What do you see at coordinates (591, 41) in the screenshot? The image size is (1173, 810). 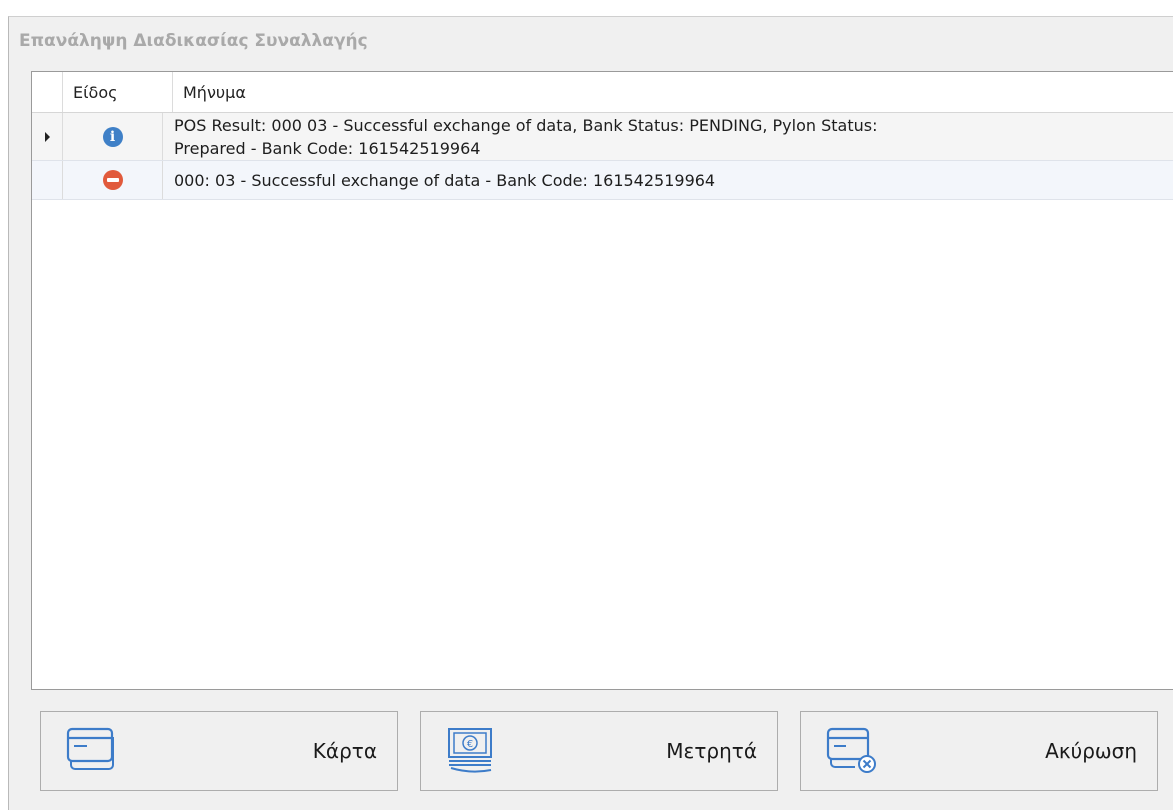 I see `title-bar: Επανάληψη Διαδικασίας Συναλλαγής` at bounding box center [591, 41].